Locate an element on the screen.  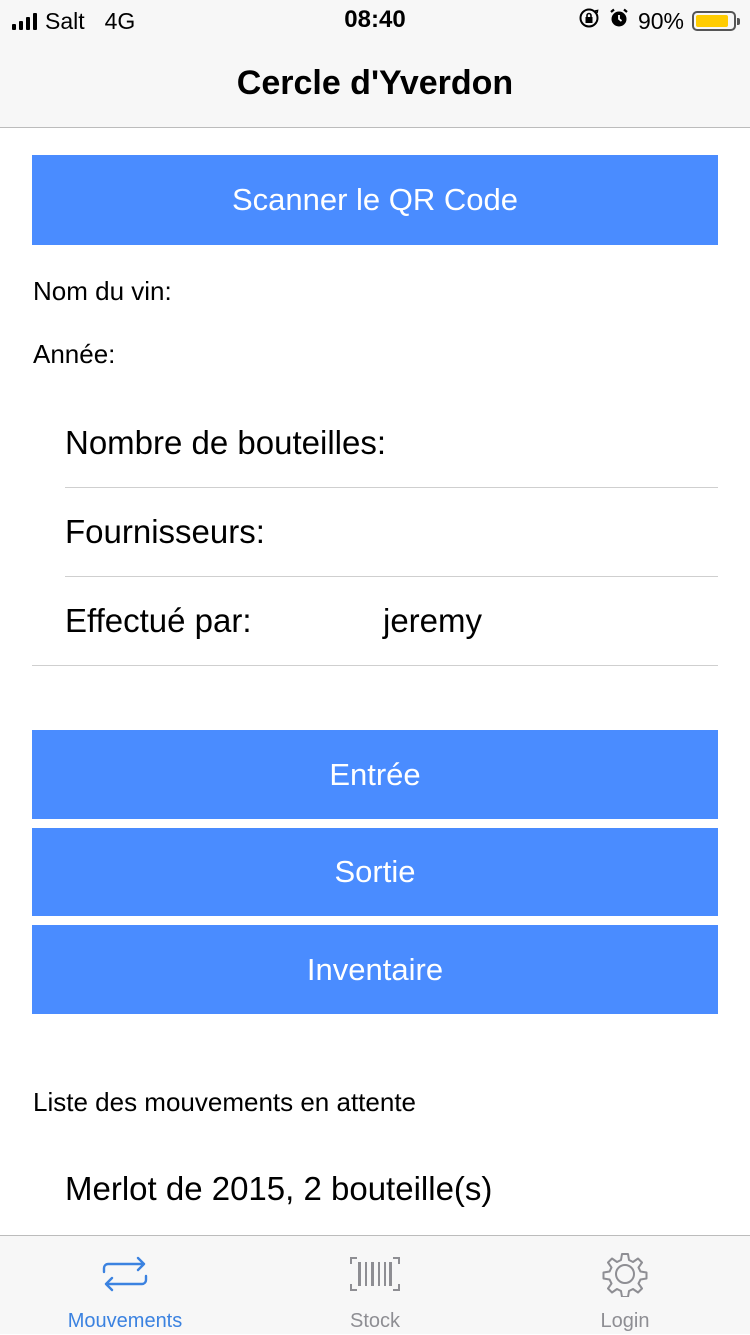
tab-stock: Stock is located at coordinates (375, 1285).